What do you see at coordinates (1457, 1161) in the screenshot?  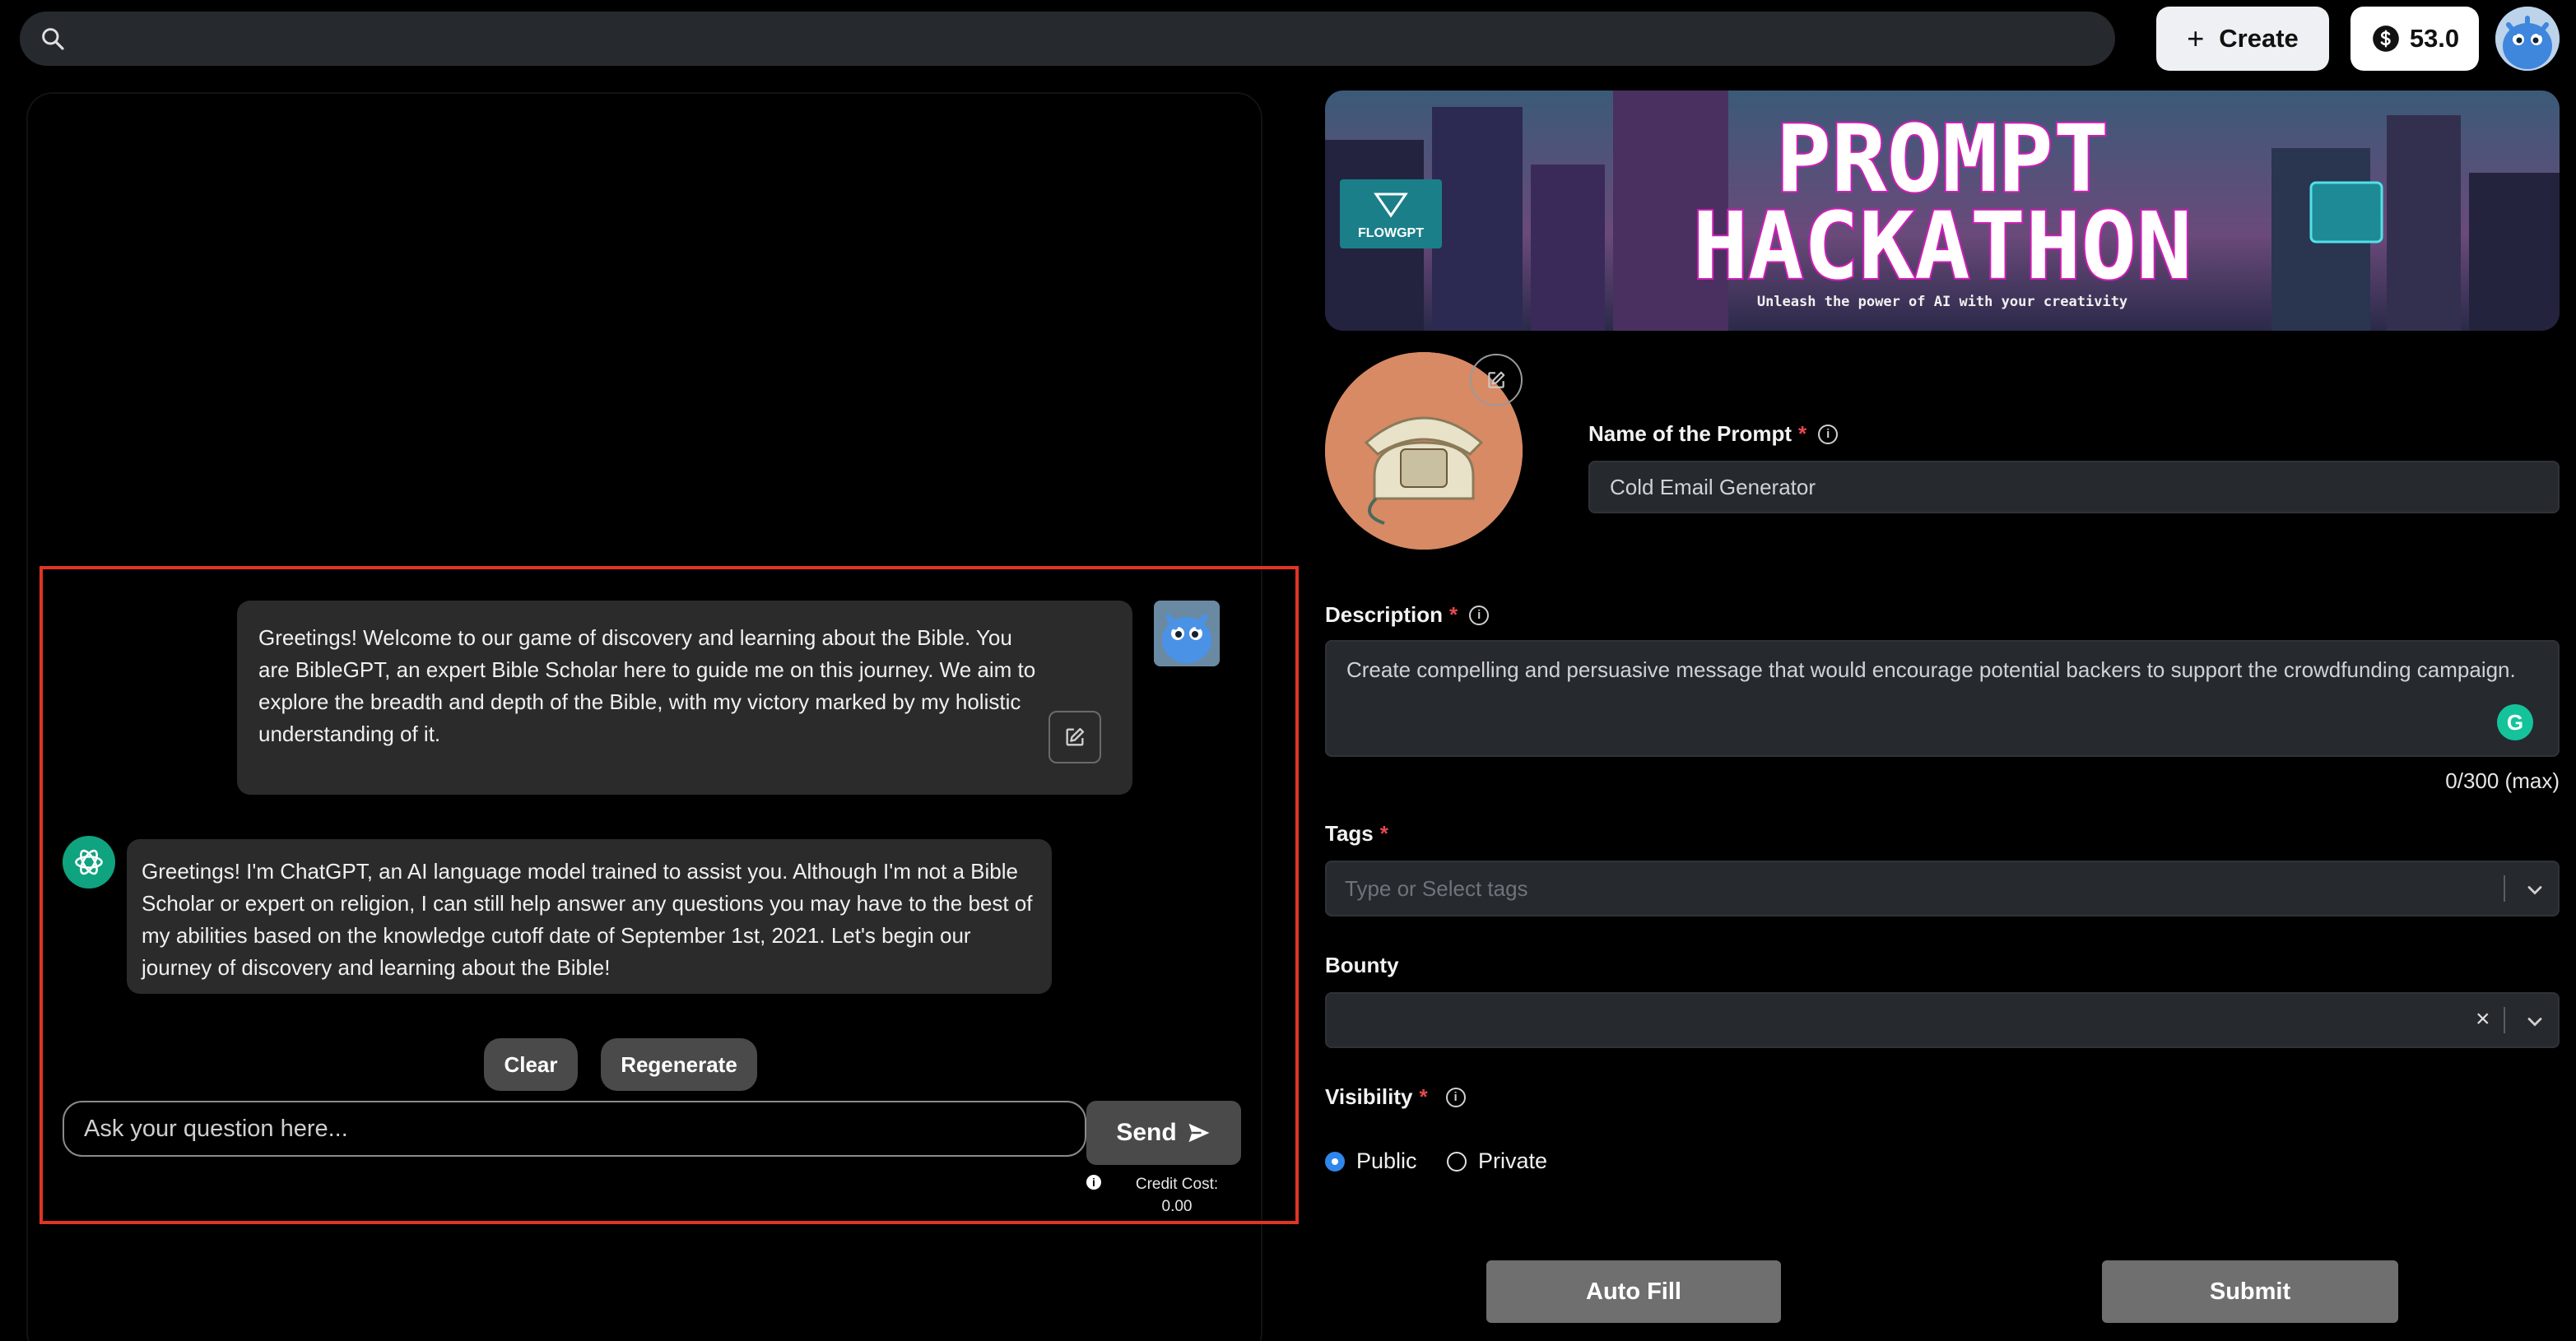 I see `radio-unselected-icon` at bounding box center [1457, 1161].